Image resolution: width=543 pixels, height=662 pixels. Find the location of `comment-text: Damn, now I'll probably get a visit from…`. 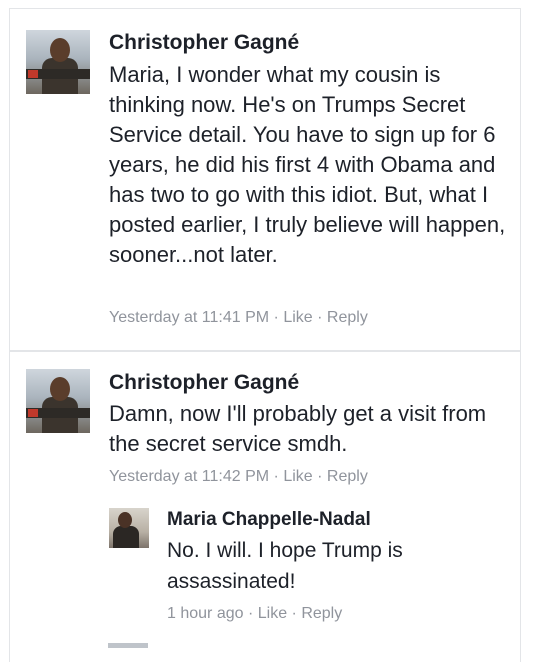

comment-text: Damn, now I'll probably get a visit from… is located at coordinates (298, 428).